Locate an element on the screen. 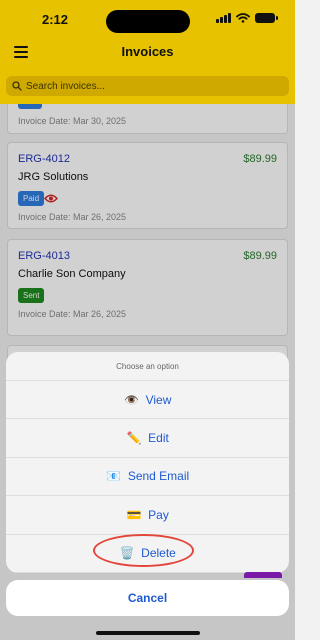 This screenshot has height=640, width=320. app-header: 2:12 Invoices is located at coordinates (147, 52).